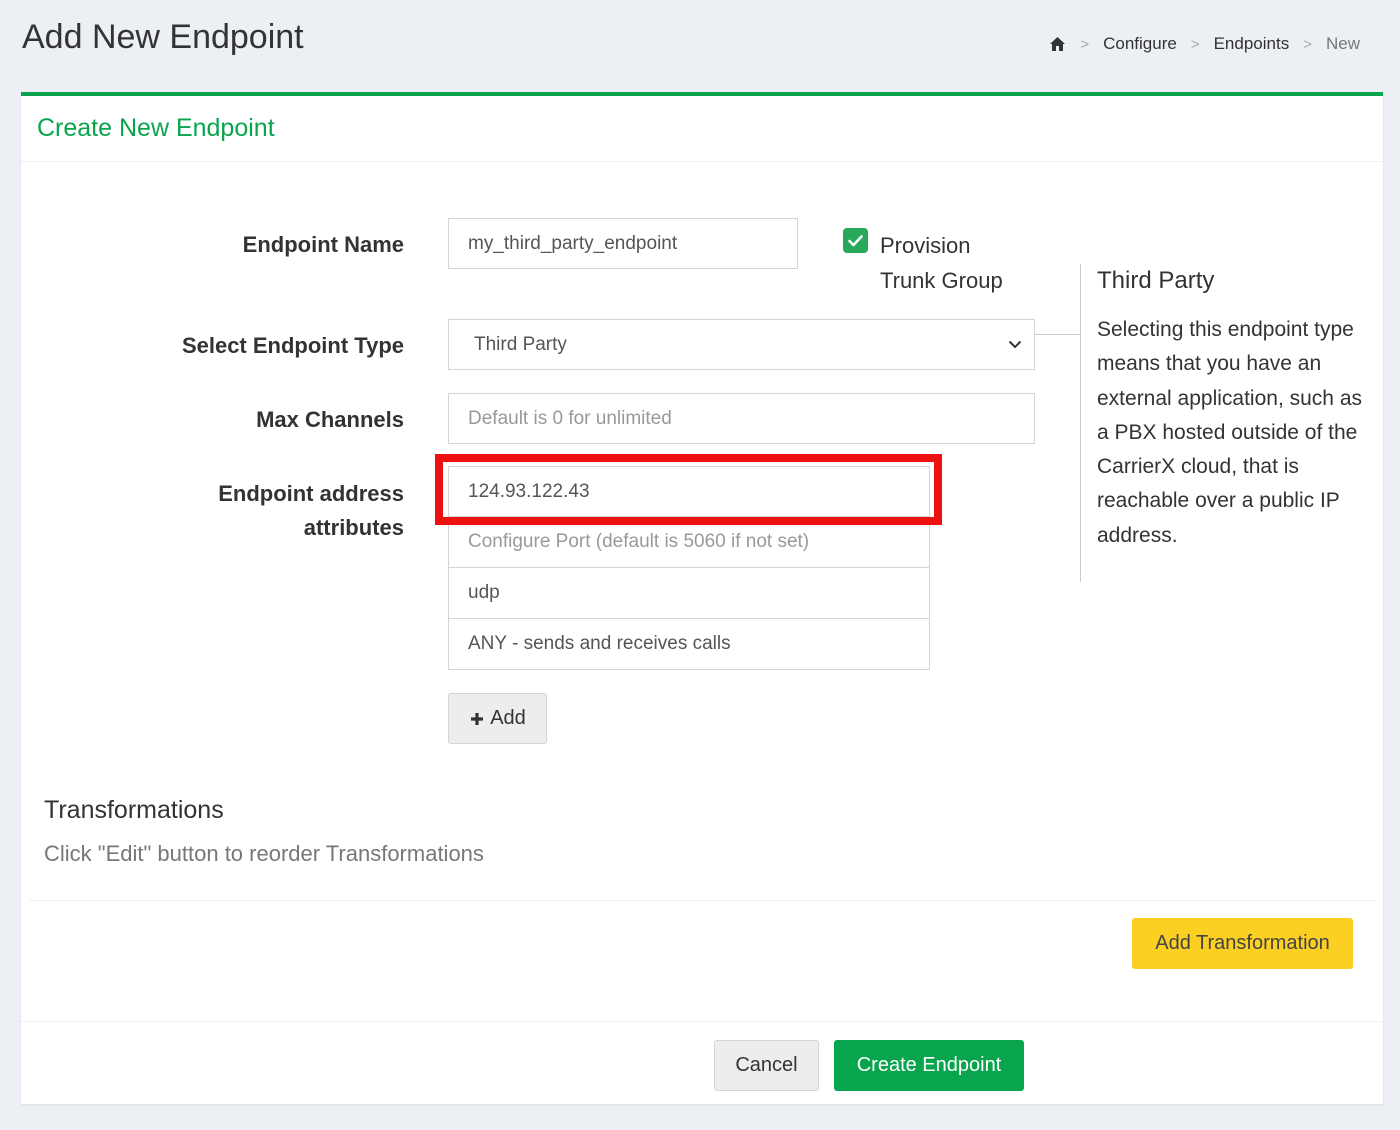  What do you see at coordinates (163, 37) in the screenshot?
I see `page-title: Add New Endpoint` at bounding box center [163, 37].